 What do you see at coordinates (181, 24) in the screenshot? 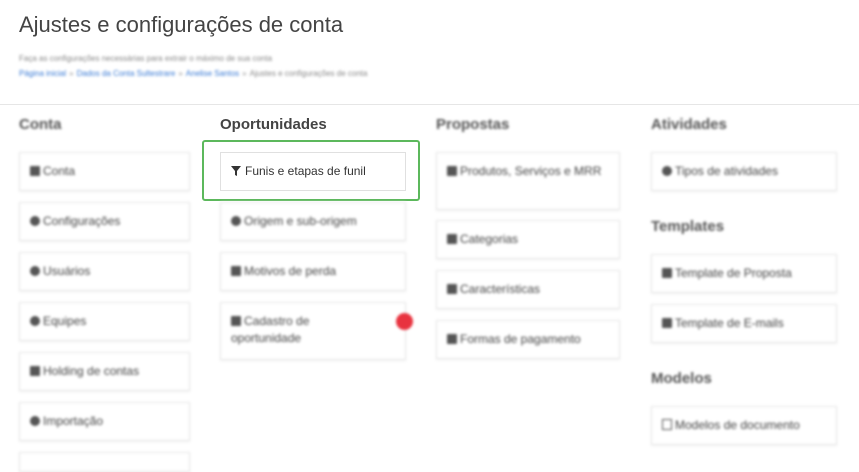
I see `page-title: Ajustes e configurações de conta` at bounding box center [181, 24].